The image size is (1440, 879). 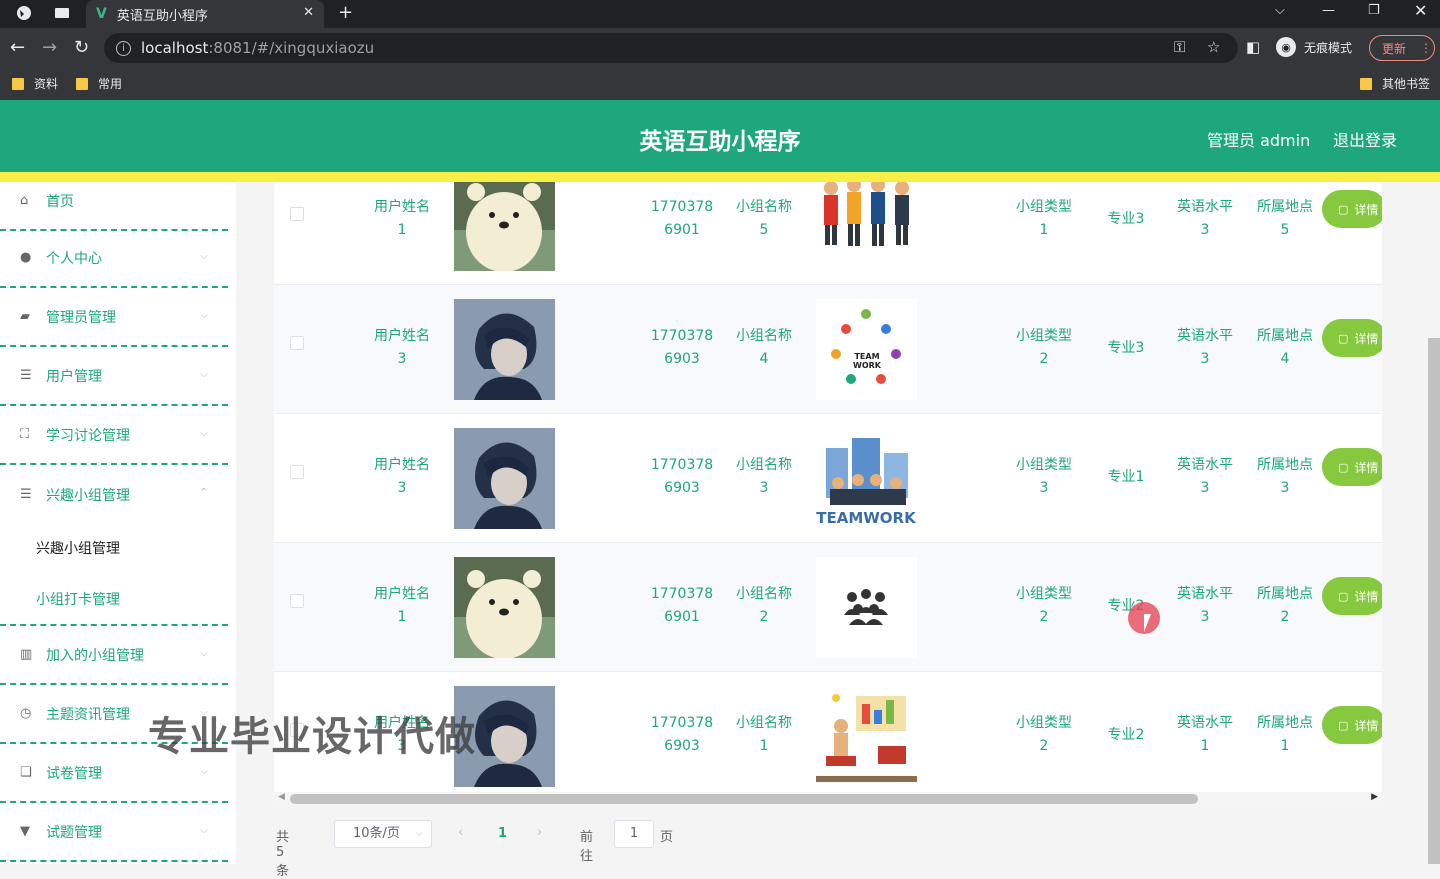 I want to click on teamwork-caption: TEAMWORK, so click(x=866, y=518).